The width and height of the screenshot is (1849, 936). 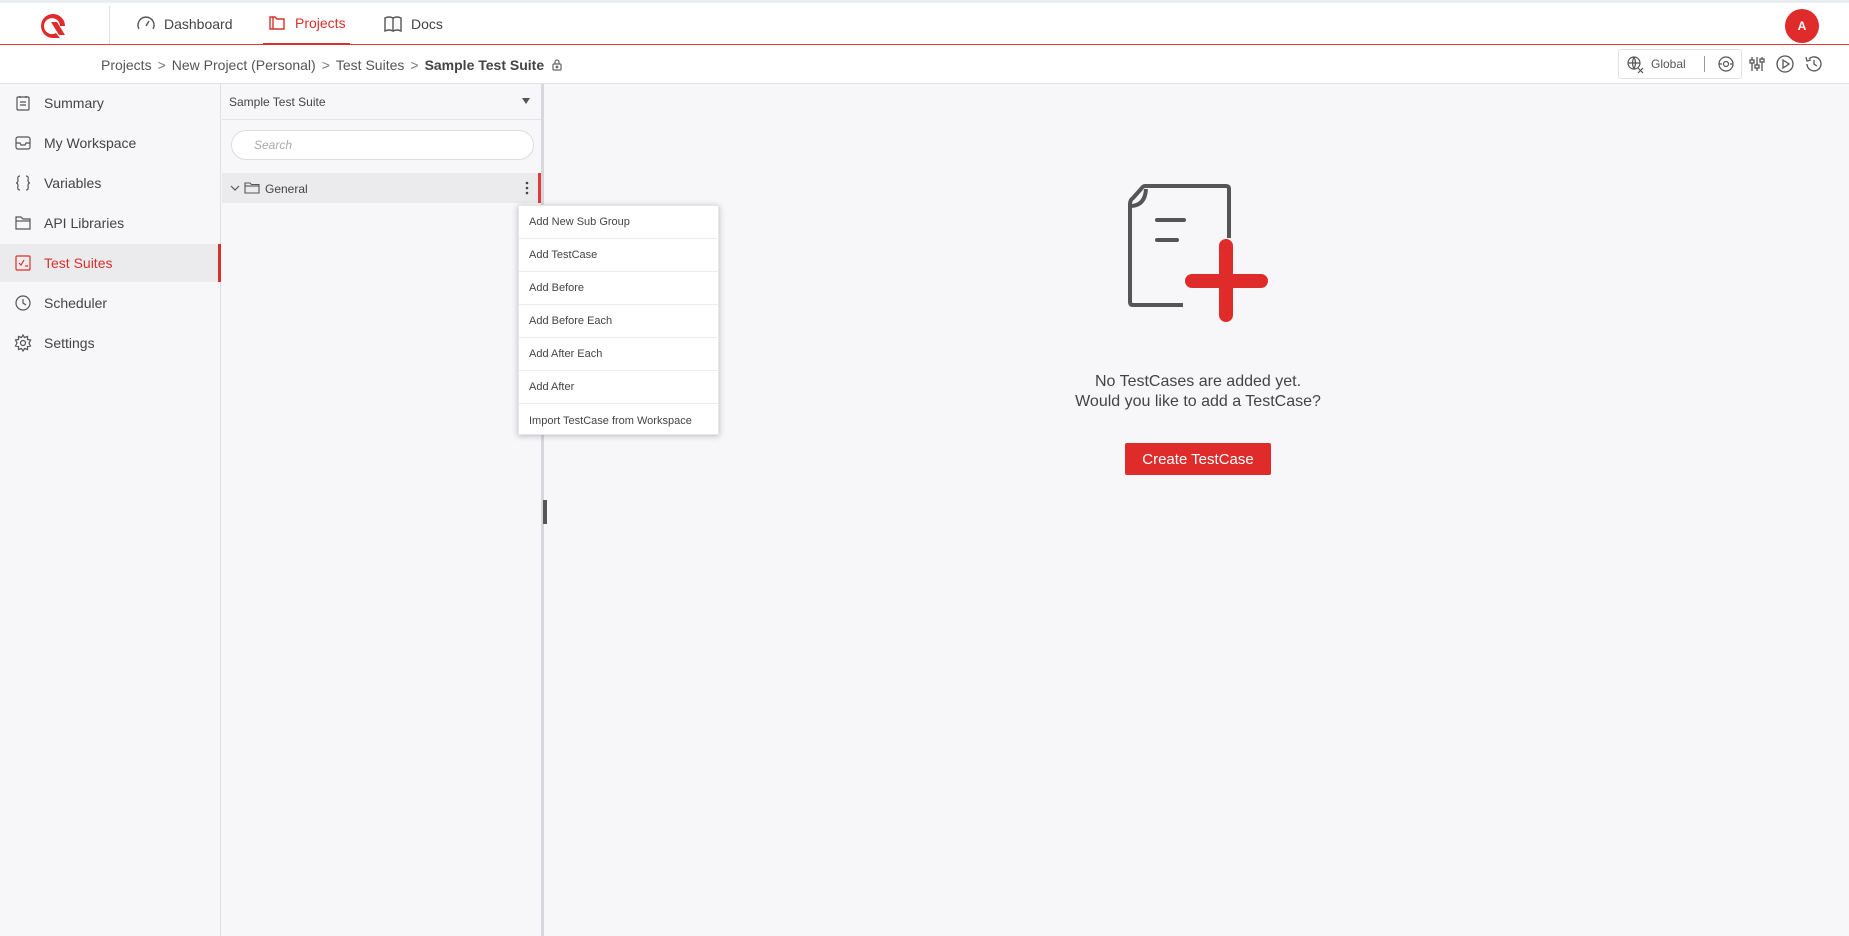 I want to click on menu-add-before-each: Add Before Each, so click(x=618, y=321).